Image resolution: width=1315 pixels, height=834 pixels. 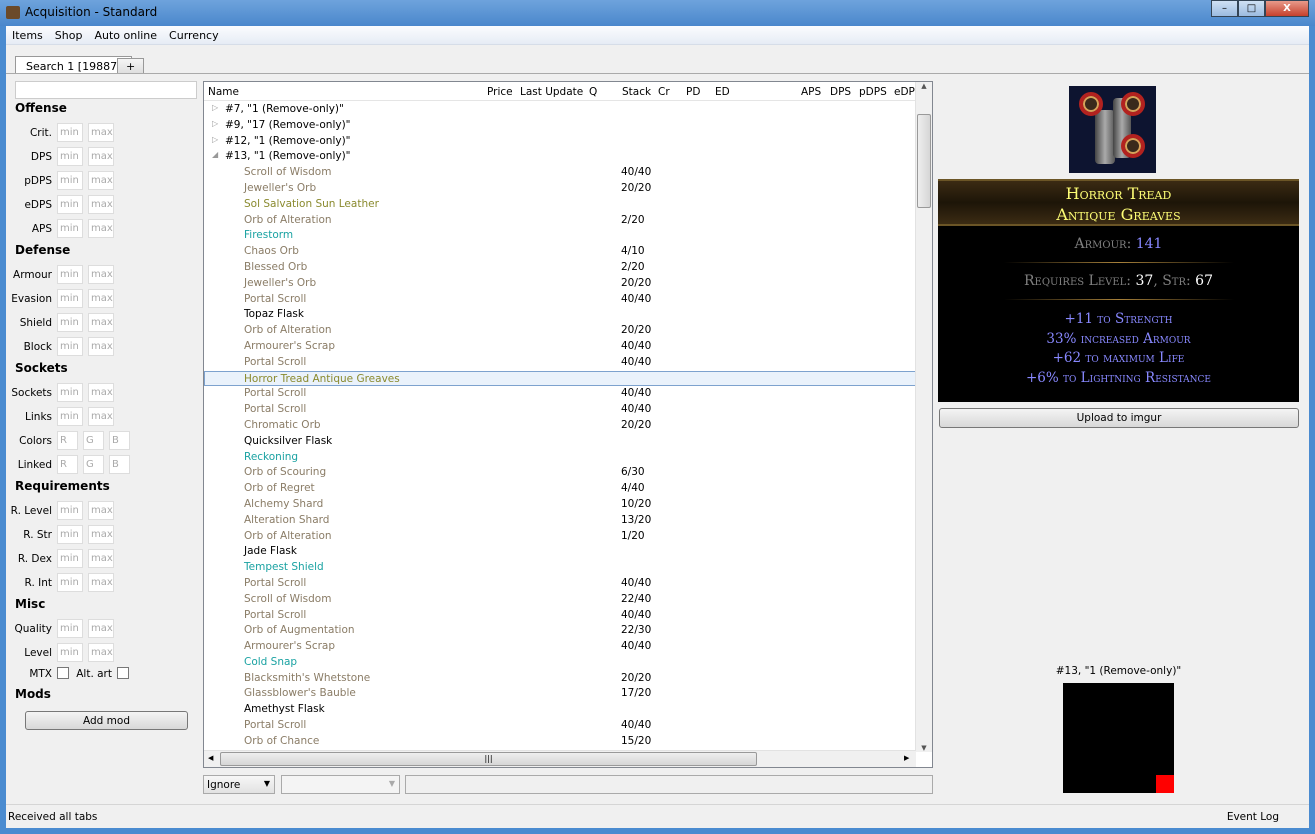 I want to click on item-row: Orb of Alteration 1/20, so click(x=560, y=537).